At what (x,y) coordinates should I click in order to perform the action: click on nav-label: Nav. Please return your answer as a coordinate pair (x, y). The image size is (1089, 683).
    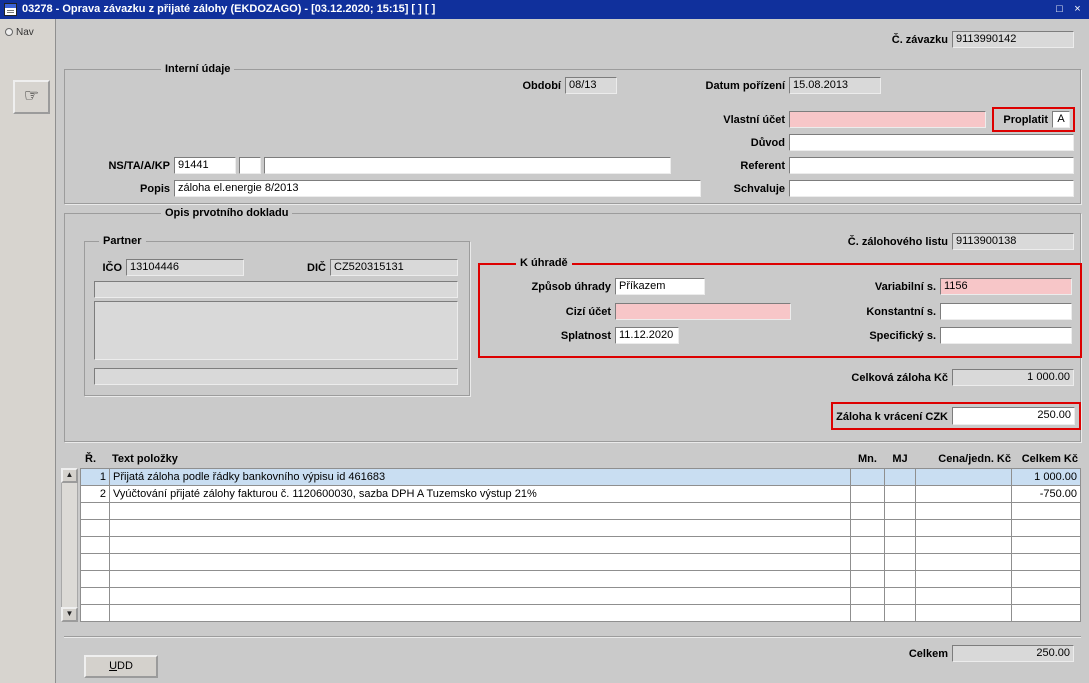
    Looking at the image, I should click on (25, 32).